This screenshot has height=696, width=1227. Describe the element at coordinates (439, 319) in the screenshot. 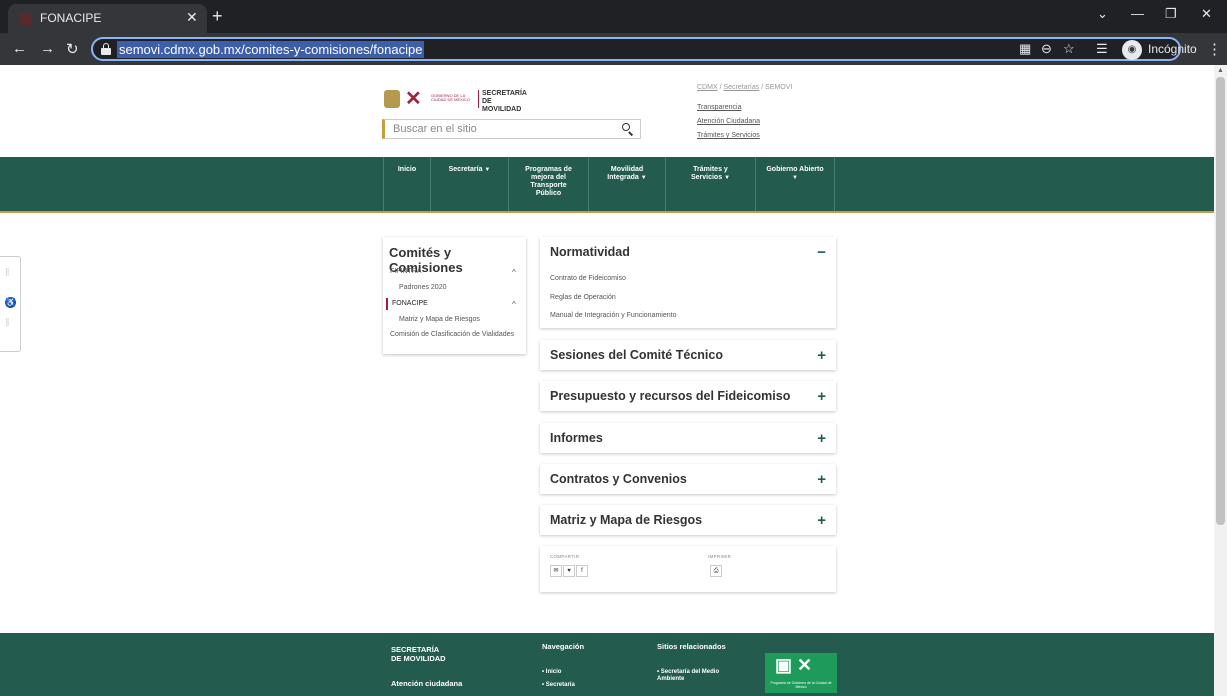

I see `sidebar-item-matriz: Matriz y Mapa de Riesgos` at that location.